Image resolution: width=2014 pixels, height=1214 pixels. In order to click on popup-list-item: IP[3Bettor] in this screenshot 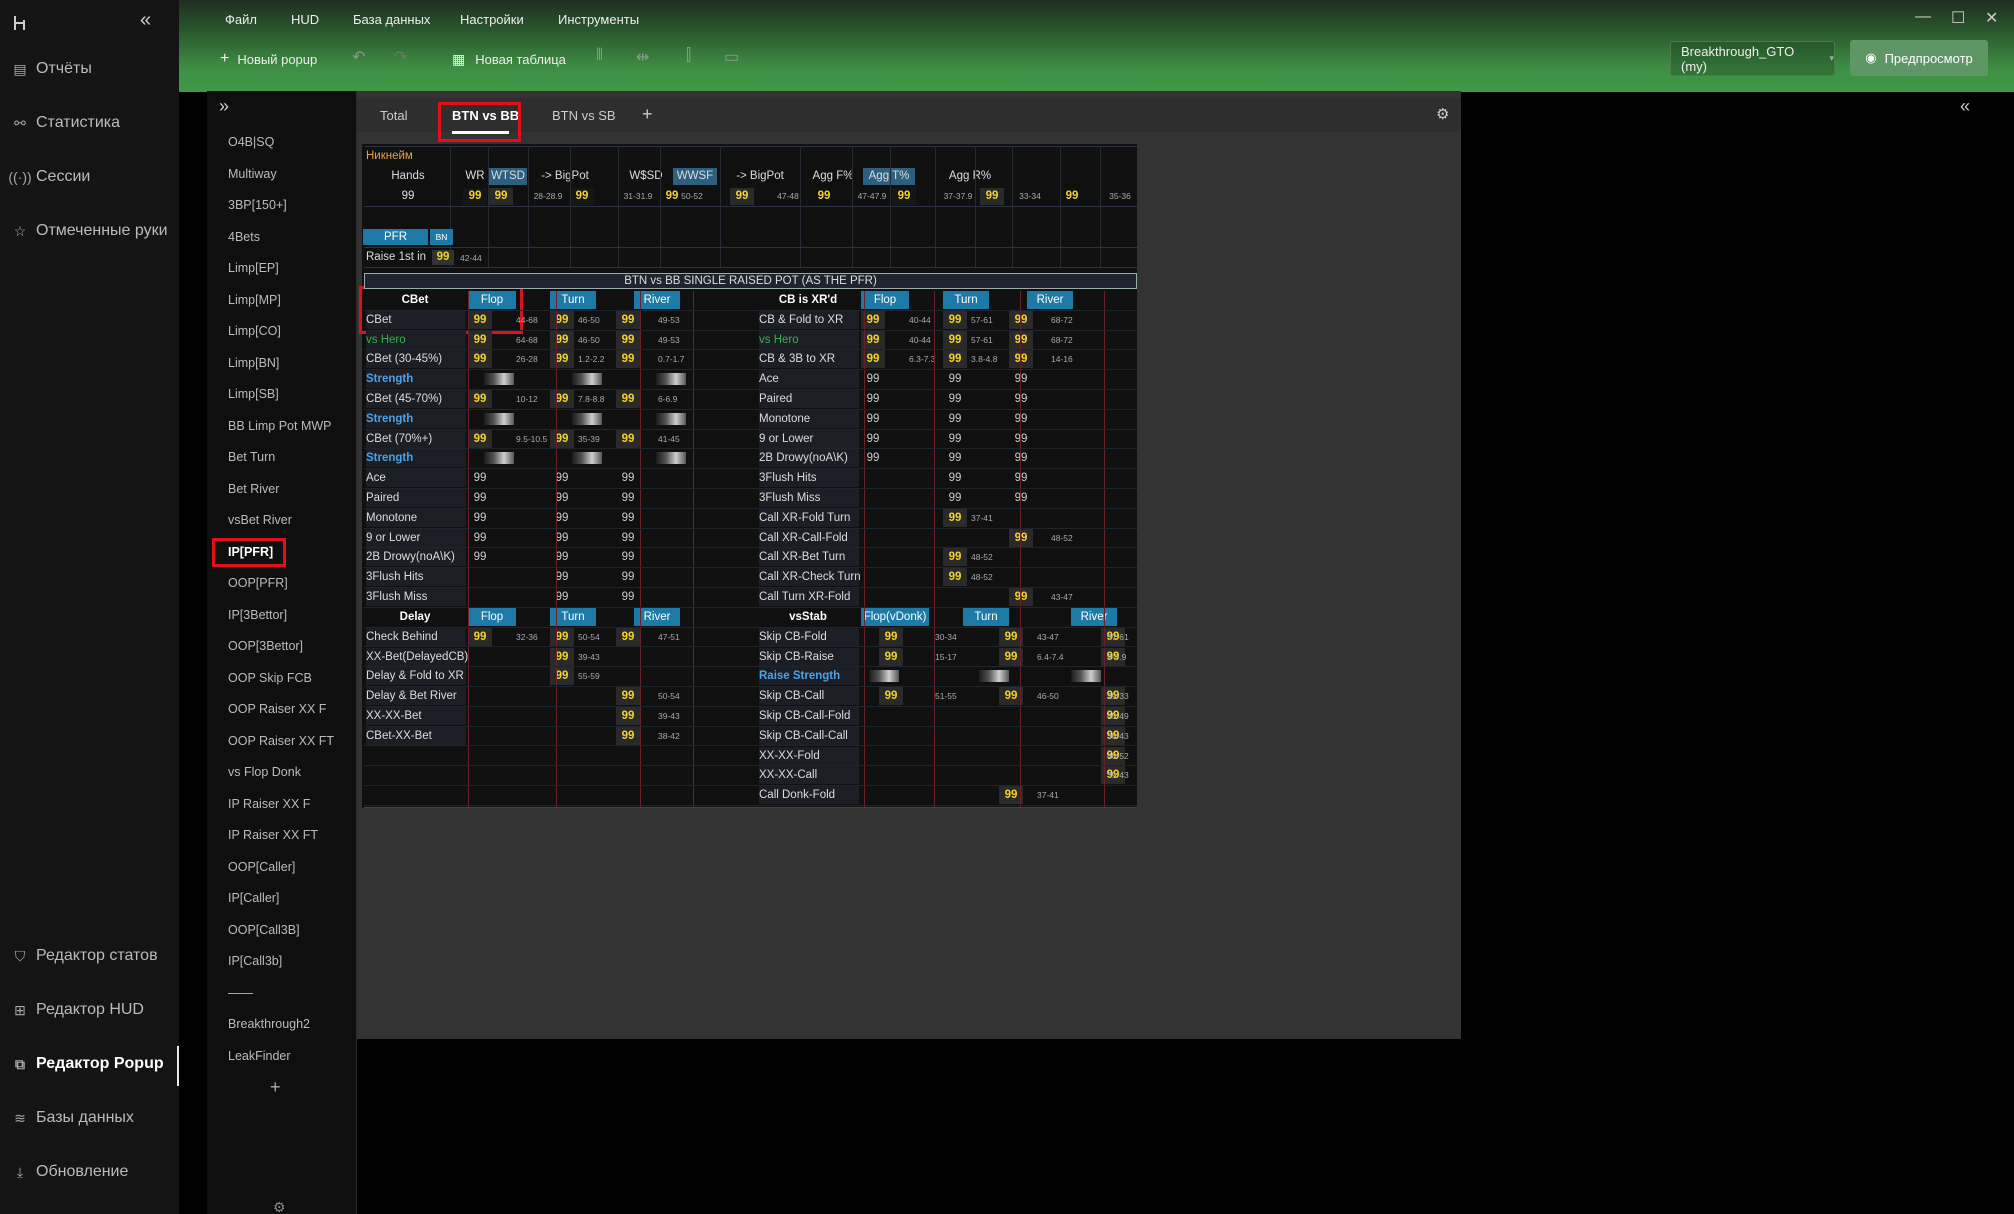, I will do `click(257, 617)`.